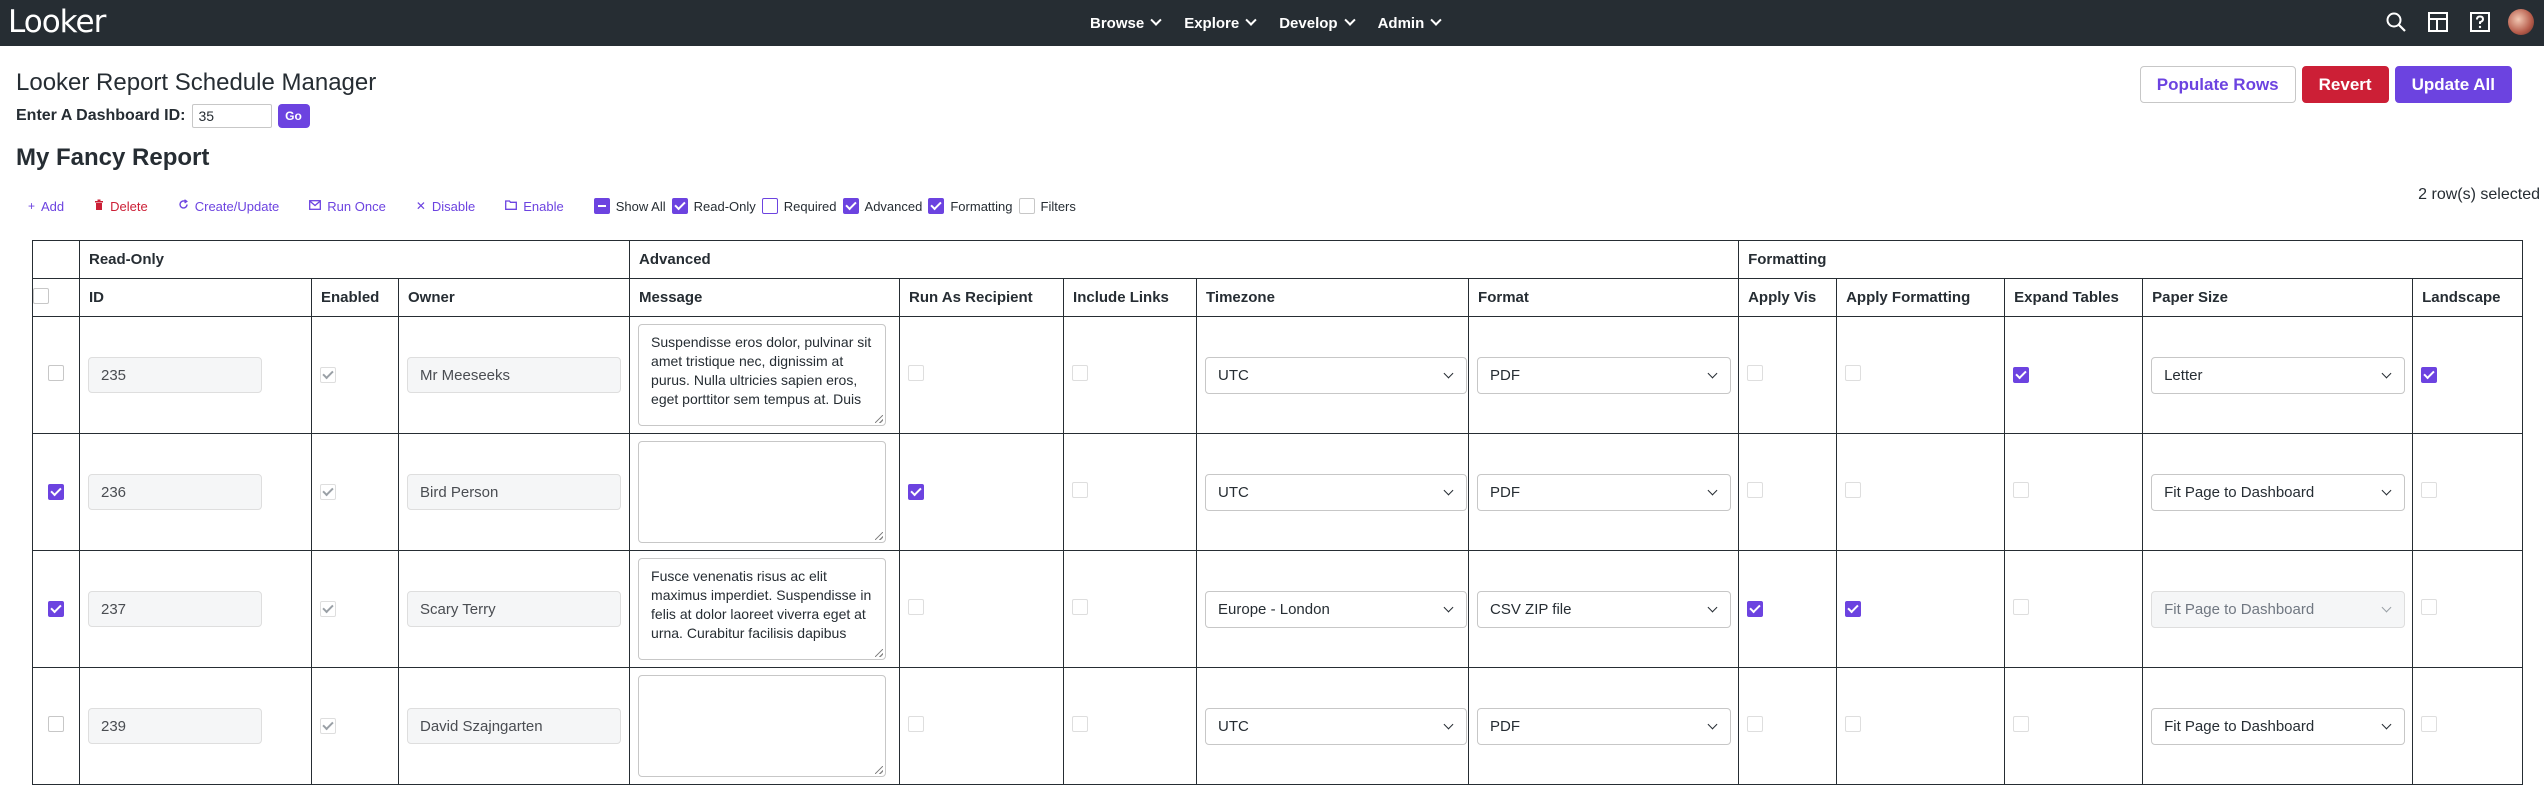 Image resolution: width=2544 pixels, height=798 pixels. Describe the element at coordinates (1604, 609) in the screenshot. I see `format-select: CSV ZIP file` at that location.